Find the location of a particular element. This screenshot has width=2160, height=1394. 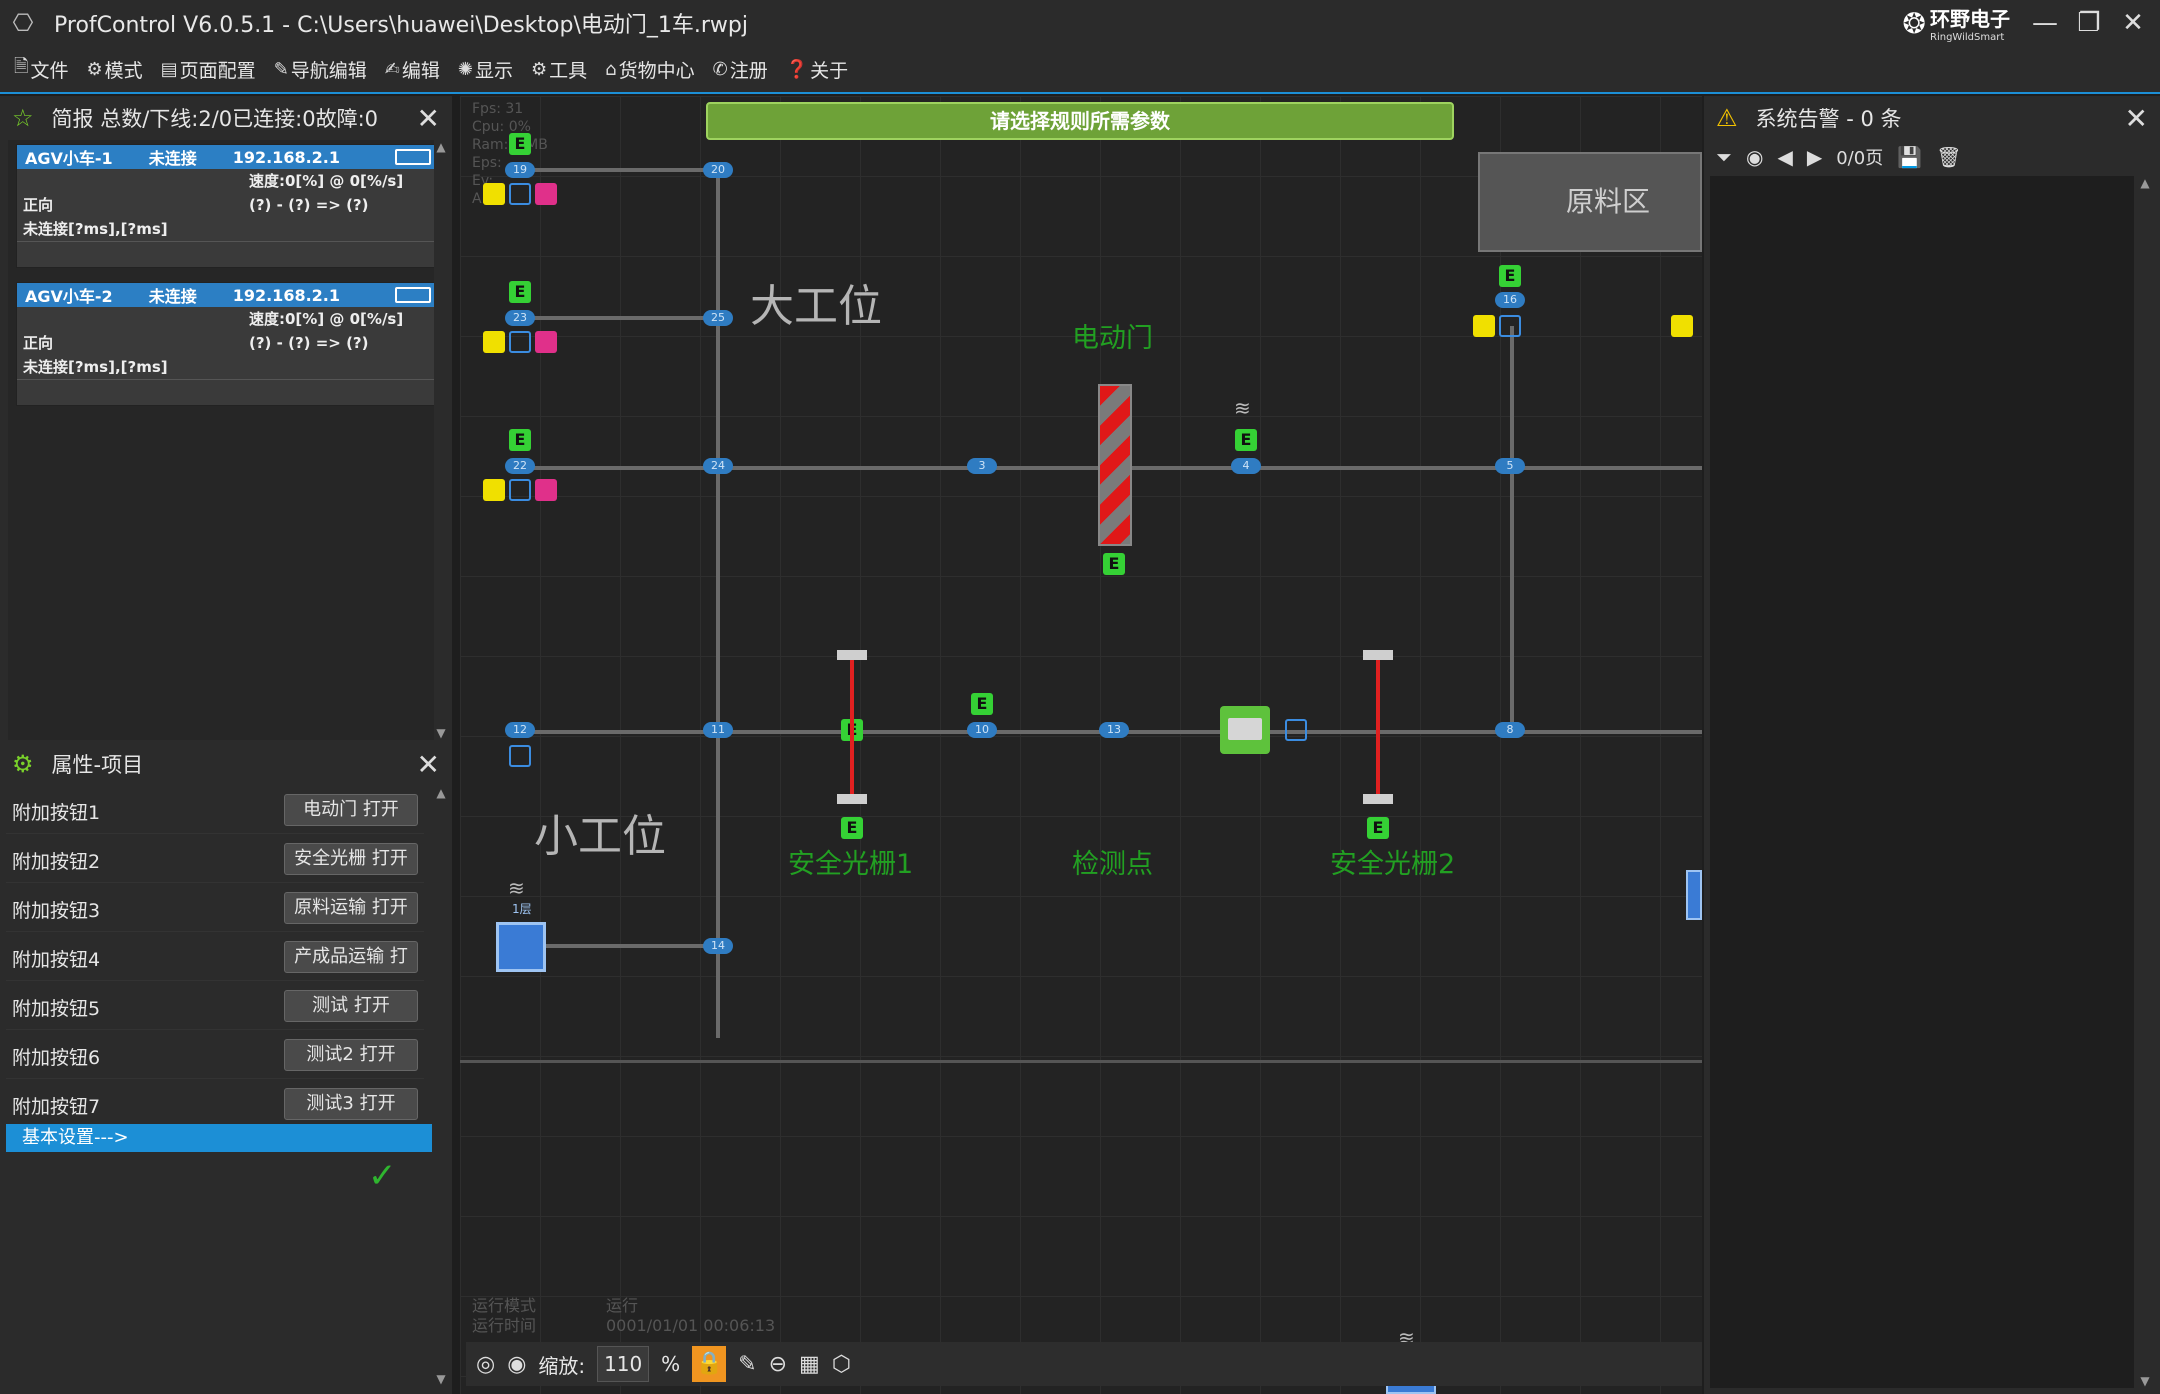

hide-icon: ◎ is located at coordinates (485, 1364).